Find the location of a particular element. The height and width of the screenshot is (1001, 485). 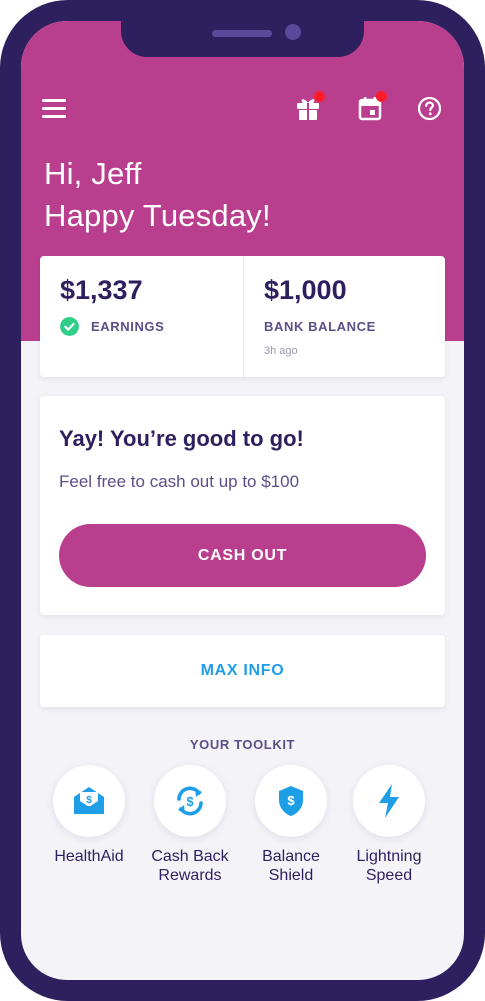

lightning-icon is located at coordinates (389, 801).